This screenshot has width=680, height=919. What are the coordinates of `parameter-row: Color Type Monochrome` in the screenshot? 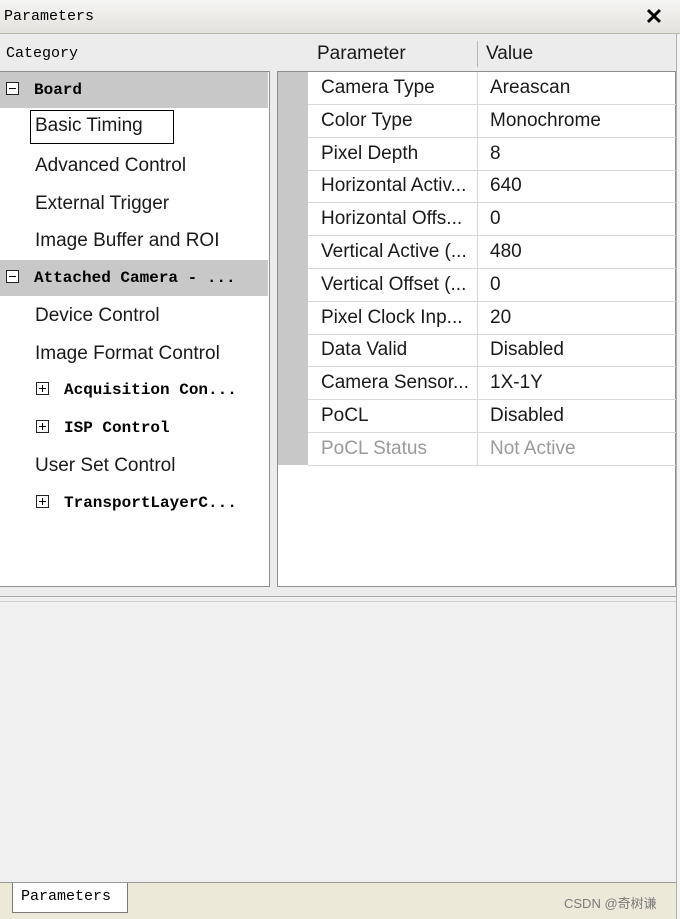 It's located at (492, 121).